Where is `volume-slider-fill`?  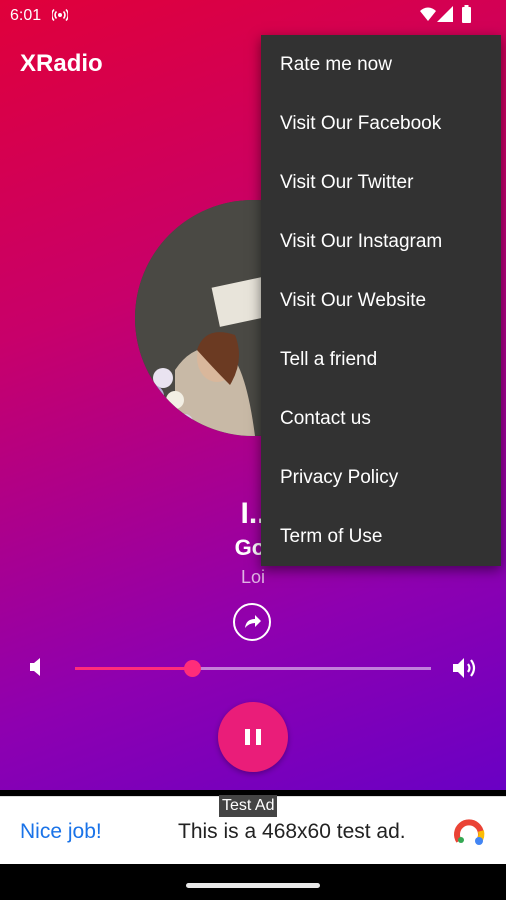
volume-slider-fill is located at coordinates (134, 668).